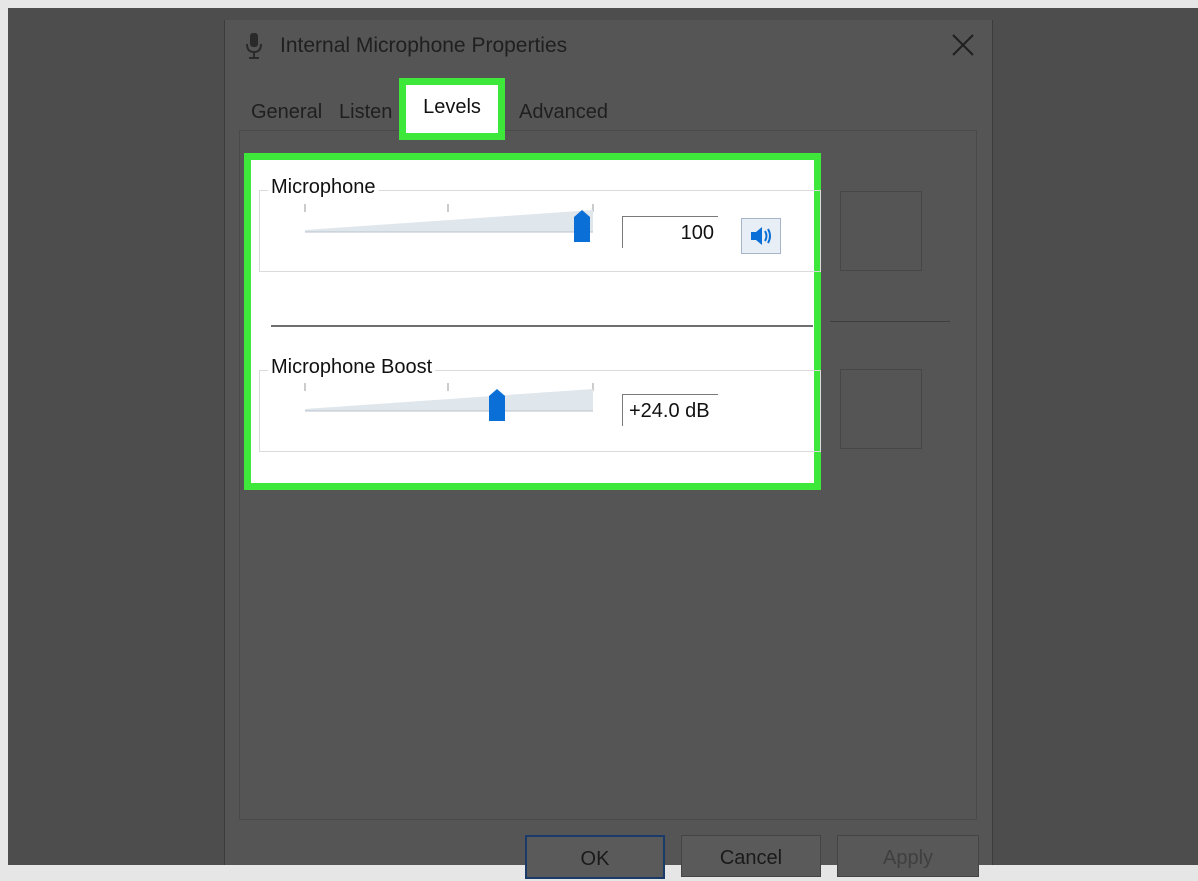 Image resolution: width=1198 pixels, height=881 pixels. I want to click on microphone-icon, so click(254, 46).